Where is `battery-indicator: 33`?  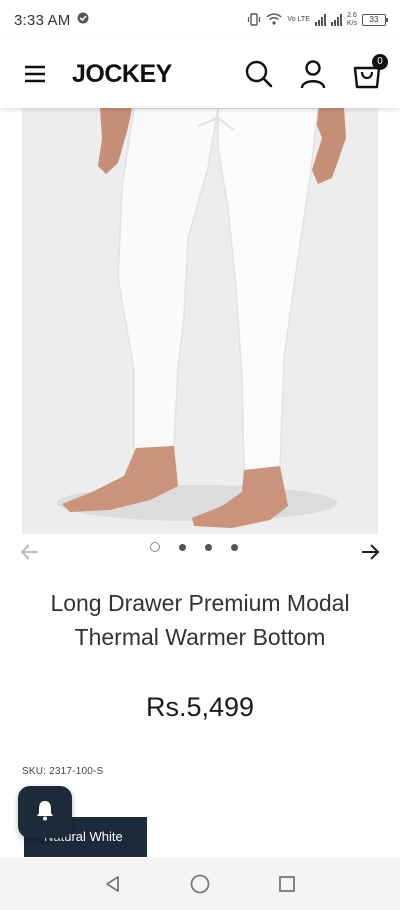 battery-indicator: 33 is located at coordinates (375, 20).